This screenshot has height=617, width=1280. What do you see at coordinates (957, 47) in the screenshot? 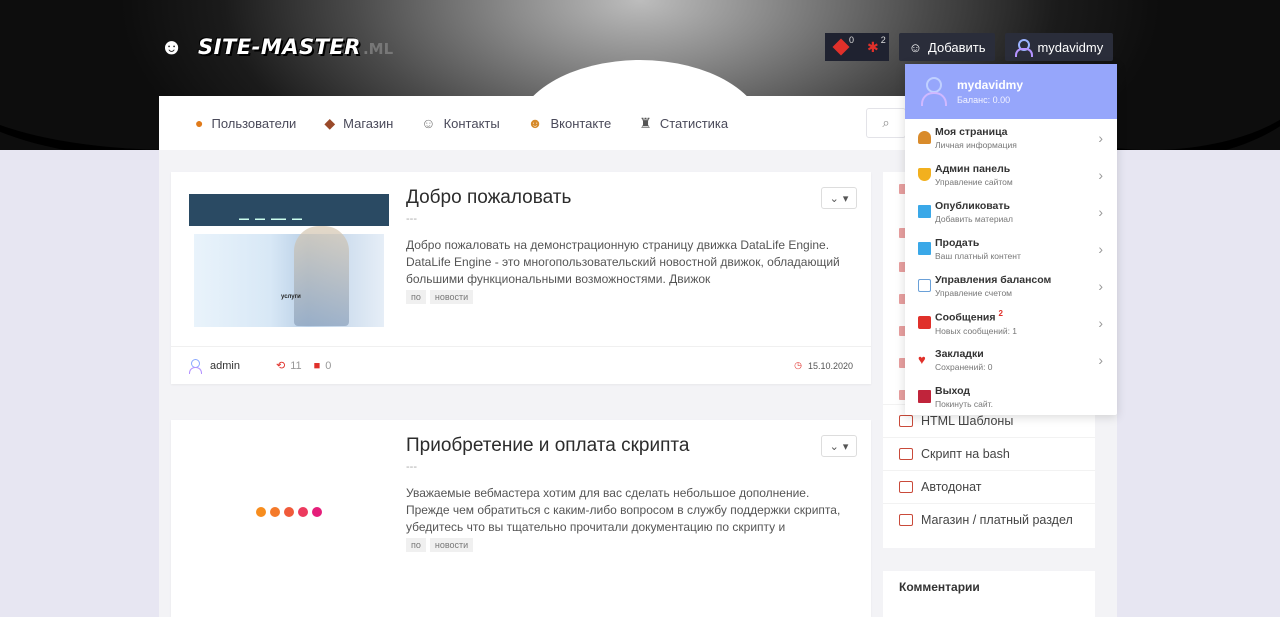
I see `add-button-label: Добавить` at bounding box center [957, 47].